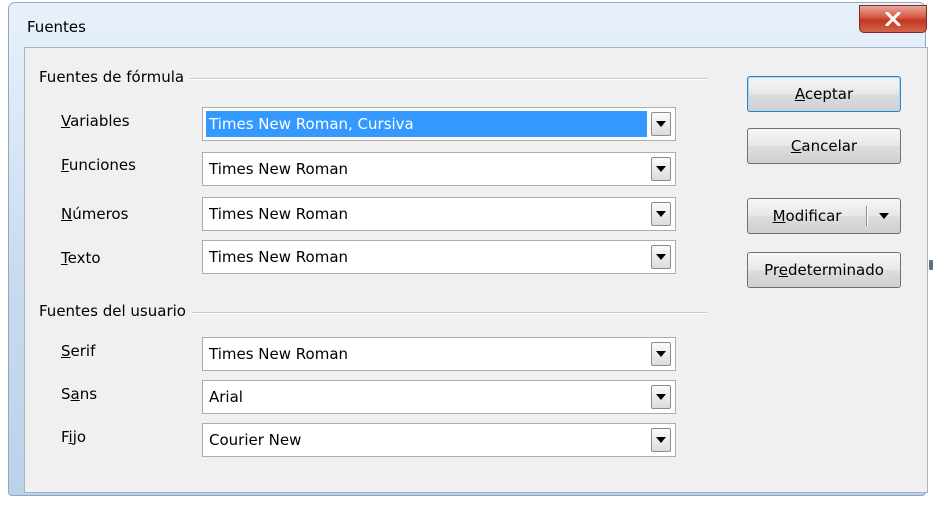 The height and width of the screenshot is (506, 936). Describe the element at coordinates (279, 169) in the screenshot. I see `funciones-value: Times New Roman` at that location.